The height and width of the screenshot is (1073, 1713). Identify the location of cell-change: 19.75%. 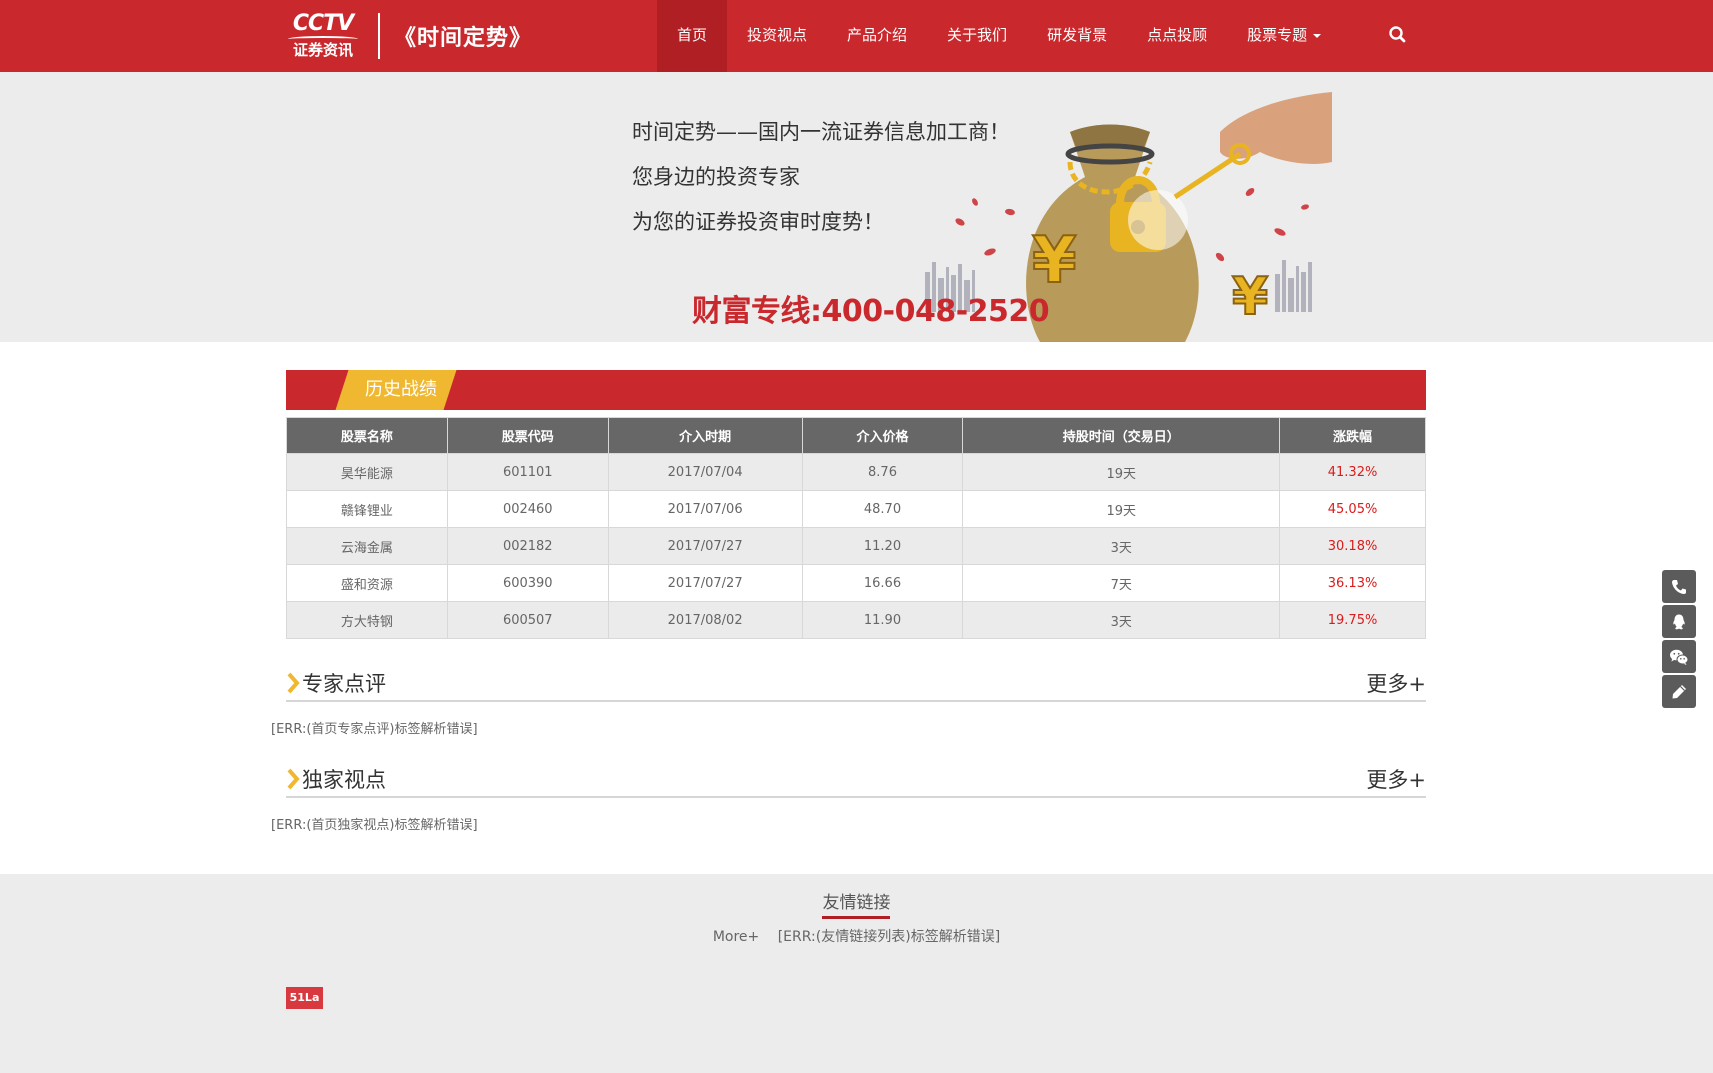
(1352, 620).